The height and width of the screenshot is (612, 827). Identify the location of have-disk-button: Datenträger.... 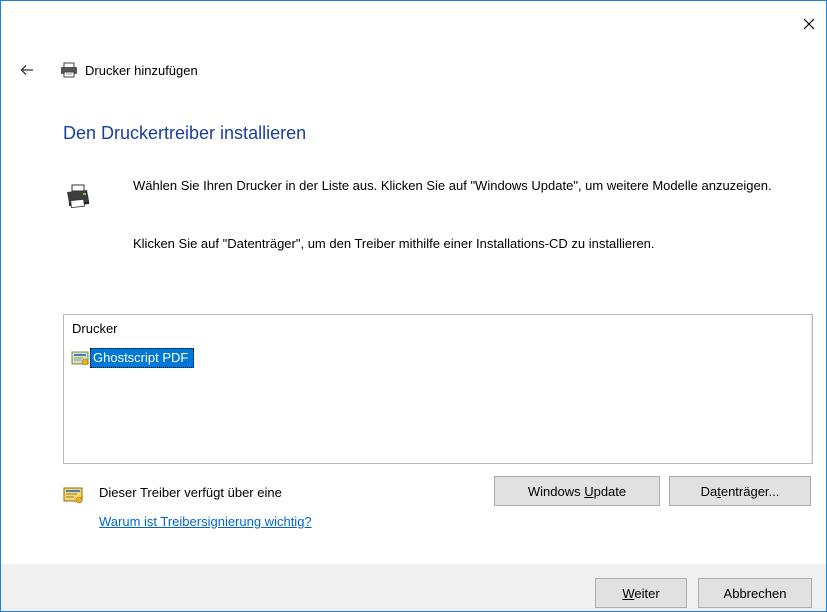
(740, 491).